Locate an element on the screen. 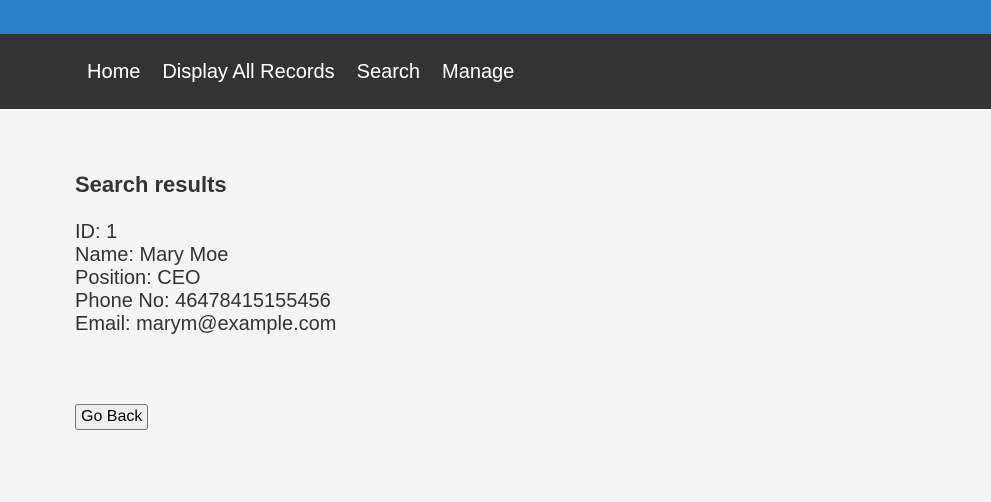 The image size is (991, 502). page-title: Search results is located at coordinates (151, 184).